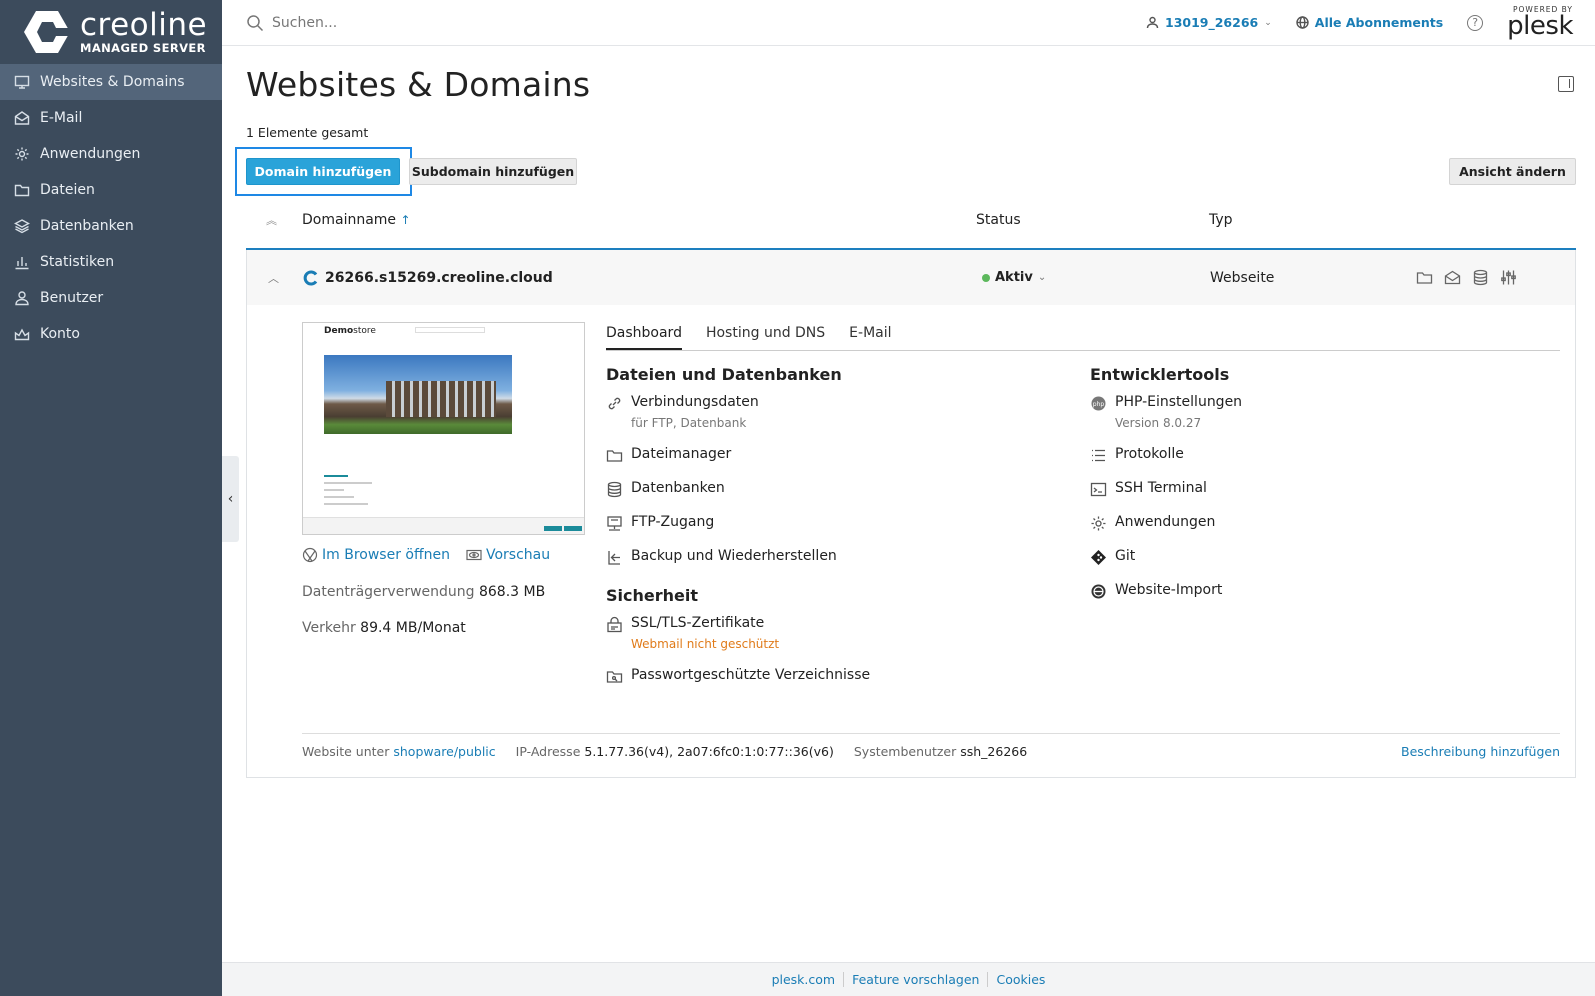 This screenshot has height=996, width=1595. I want to click on preview-link: Vorschau, so click(508, 555).